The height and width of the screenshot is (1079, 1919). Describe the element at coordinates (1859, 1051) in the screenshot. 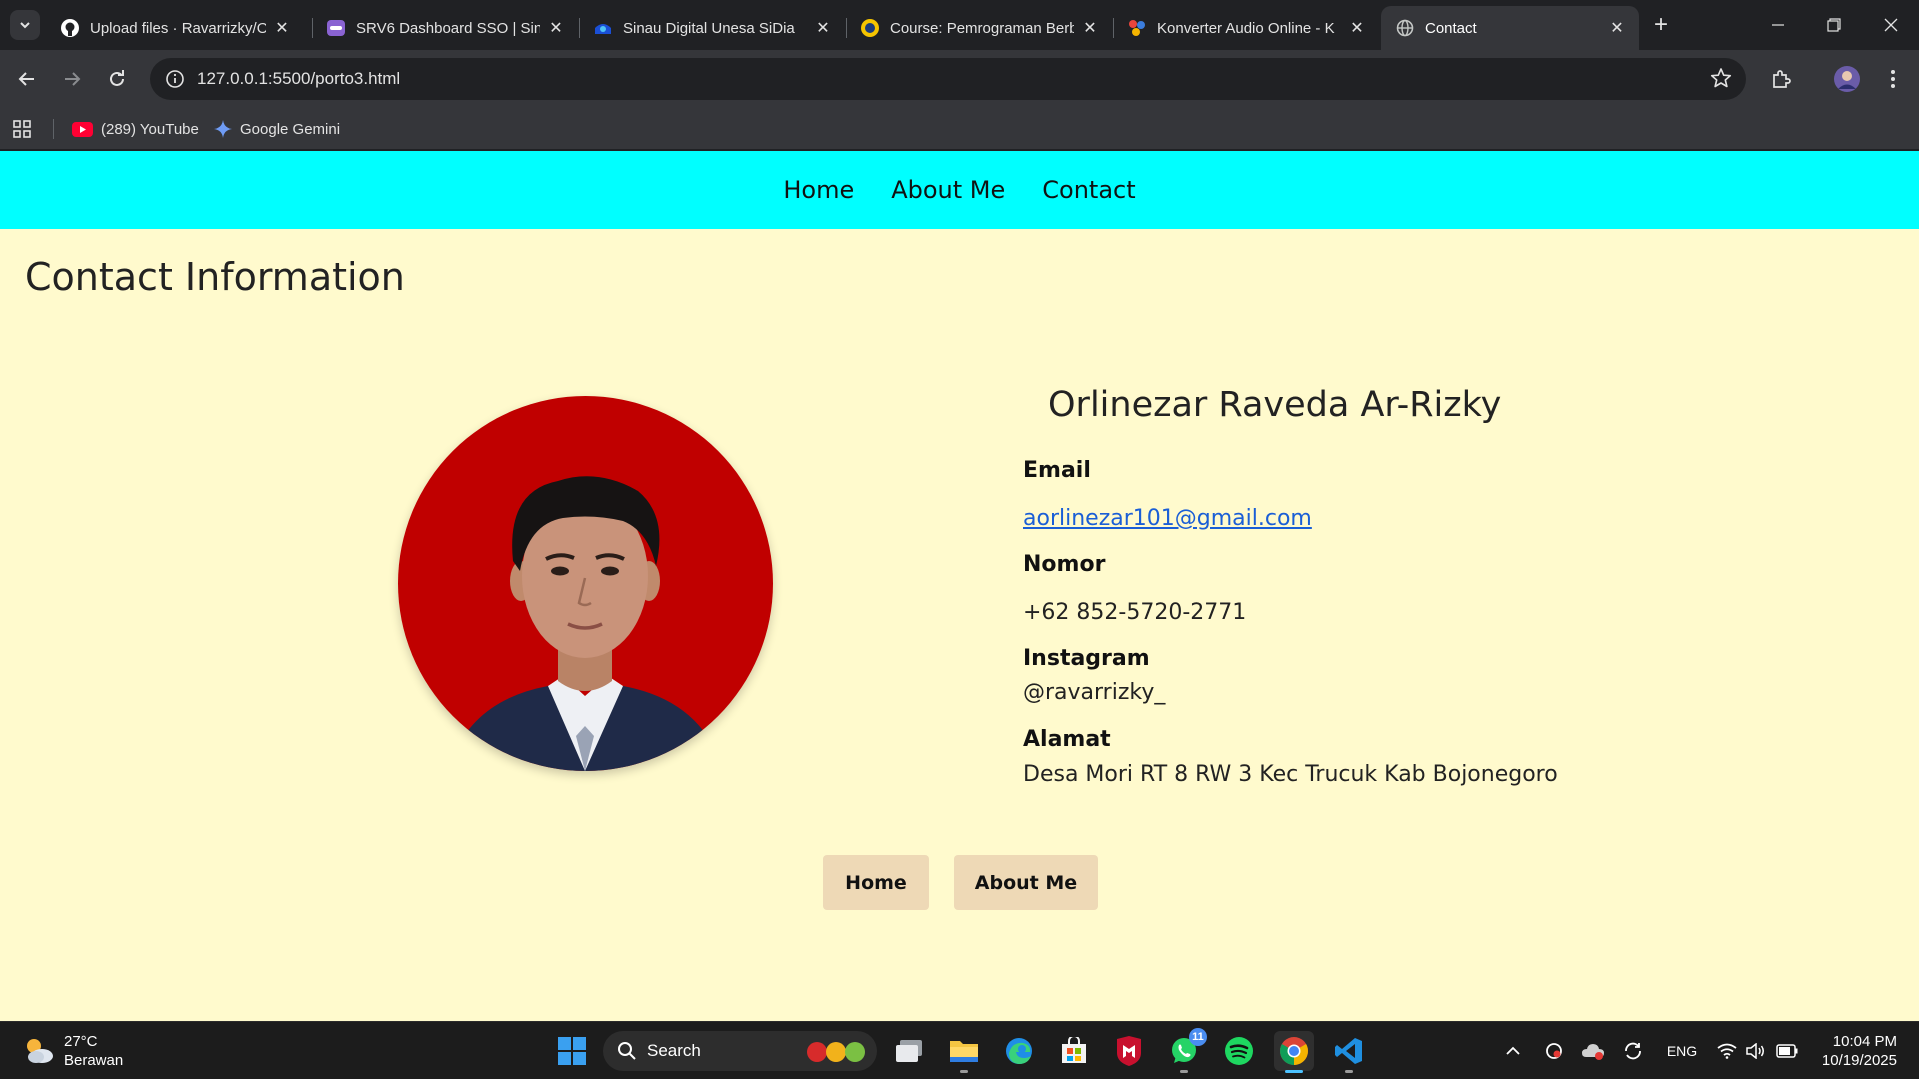

I see `system-clock: 10:04 PM 10/19/2025` at that location.